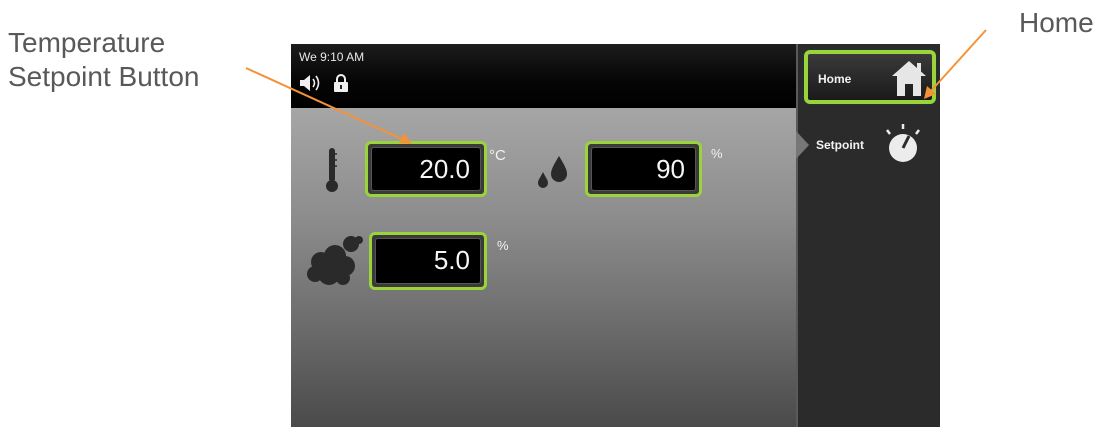 Image resolution: width=1108 pixels, height=427 pixels. I want to click on selected-pointer-icon, so click(803, 147).